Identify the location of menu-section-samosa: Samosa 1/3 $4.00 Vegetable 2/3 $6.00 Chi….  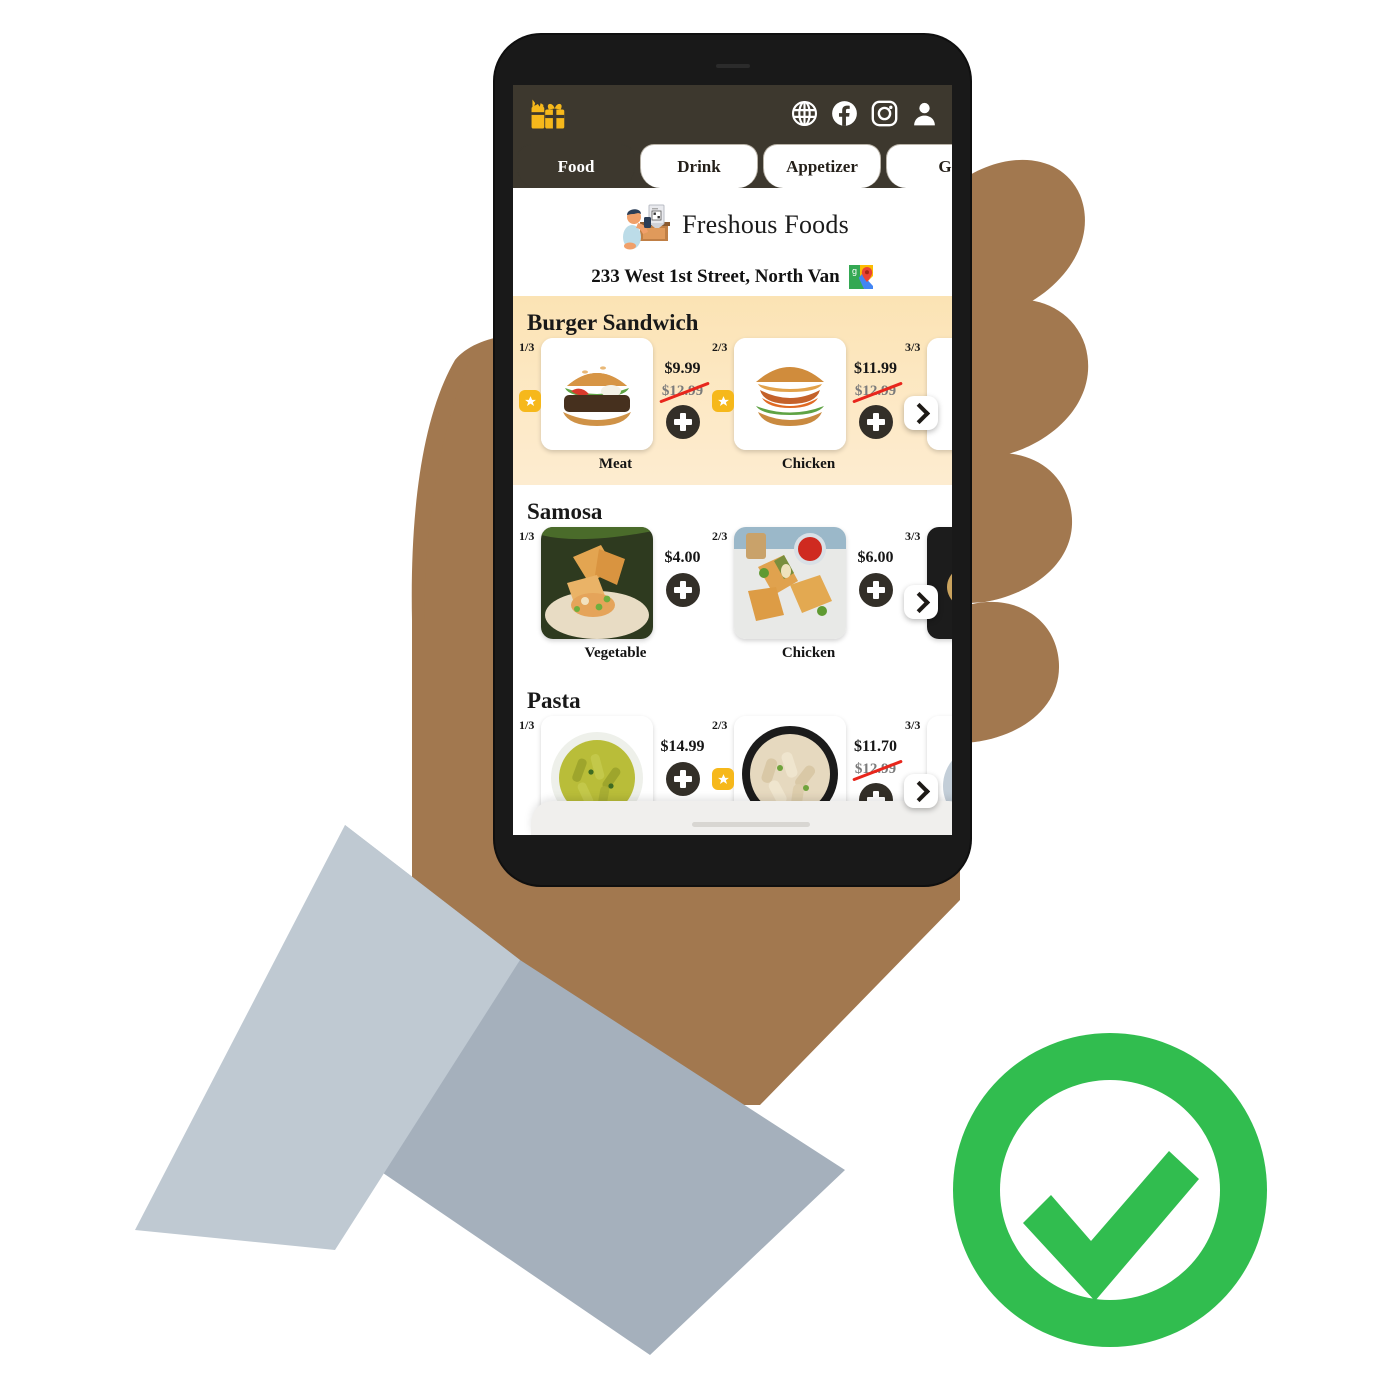
(732, 579).